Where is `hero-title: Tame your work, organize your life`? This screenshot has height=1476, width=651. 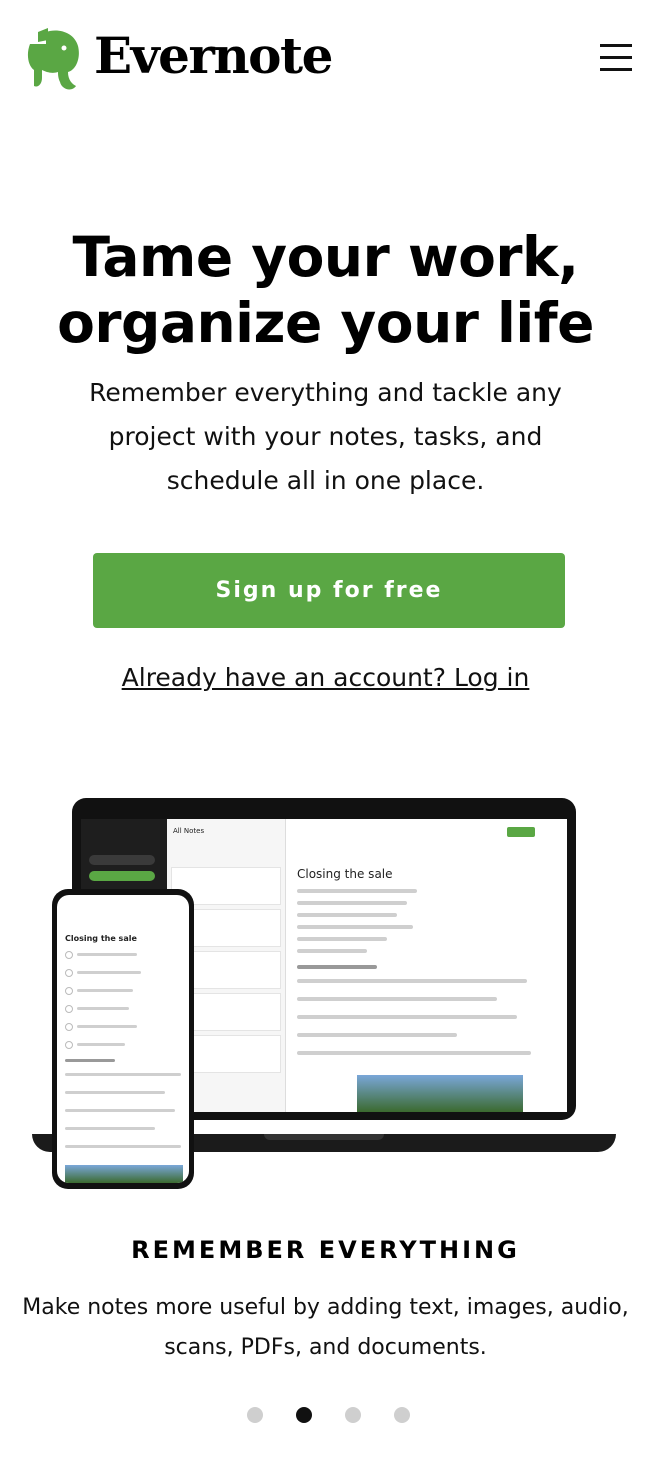 hero-title: Tame your work, organize your life is located at coordinates (325, 290).